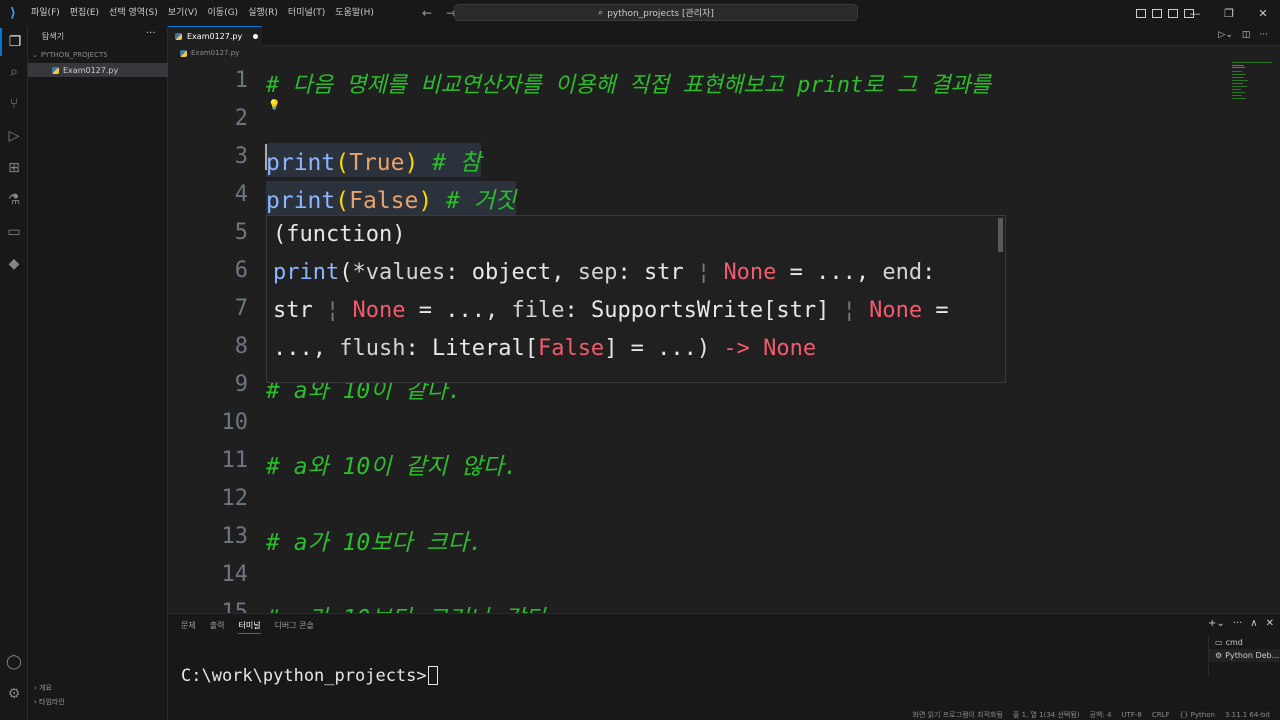  Describe the element at coordinates (14, 72) in the screenshot. I see `search-activity-icon: ⌕` at that location.